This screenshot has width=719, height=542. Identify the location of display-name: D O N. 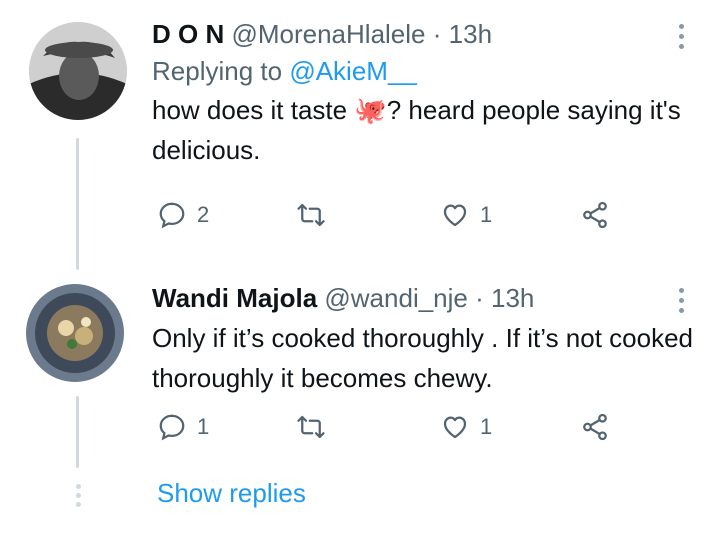
(188, 34).